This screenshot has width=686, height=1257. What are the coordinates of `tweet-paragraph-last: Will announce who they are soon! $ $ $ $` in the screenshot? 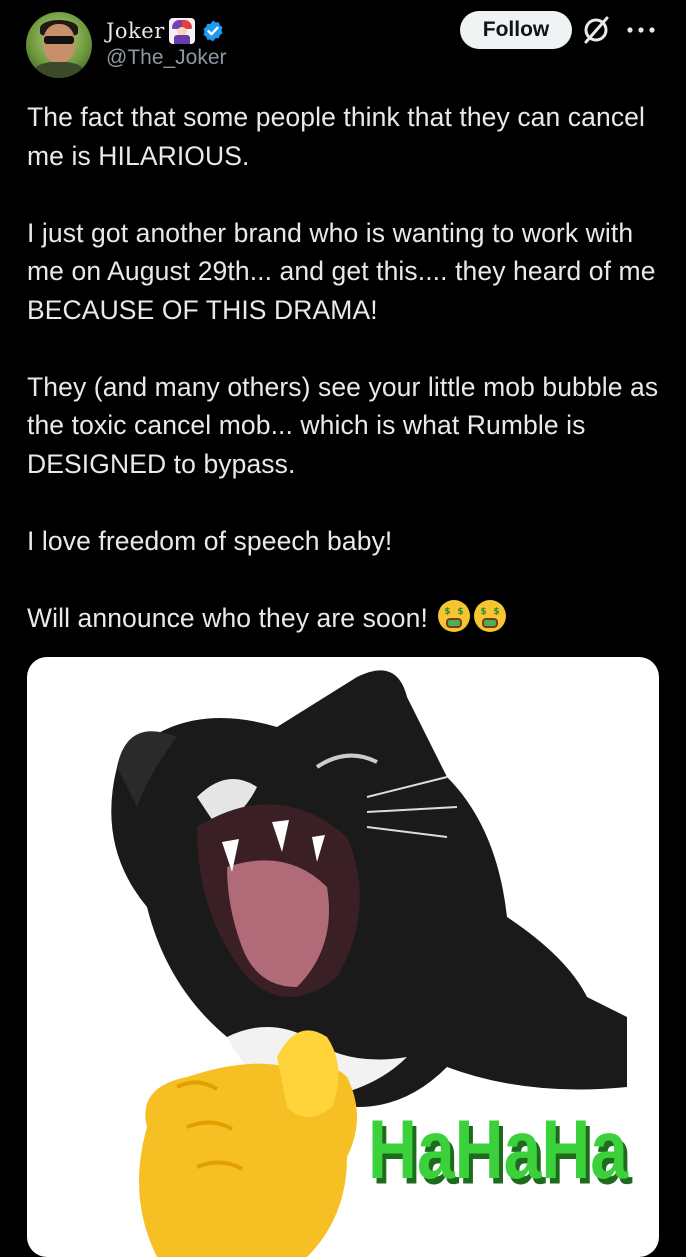 It's located at (347, 618).